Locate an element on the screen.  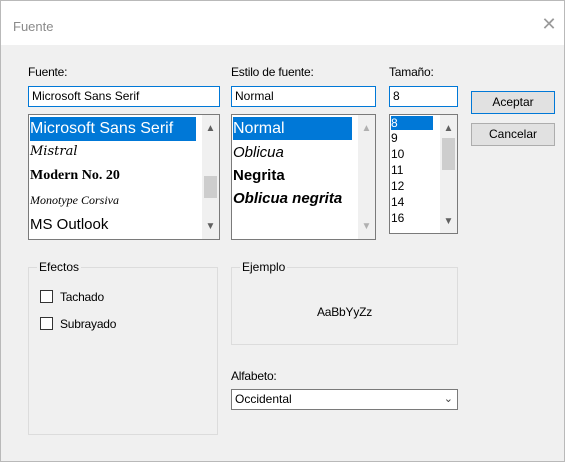
script-label: Alfabeto: is located at coordinates (254, 376).